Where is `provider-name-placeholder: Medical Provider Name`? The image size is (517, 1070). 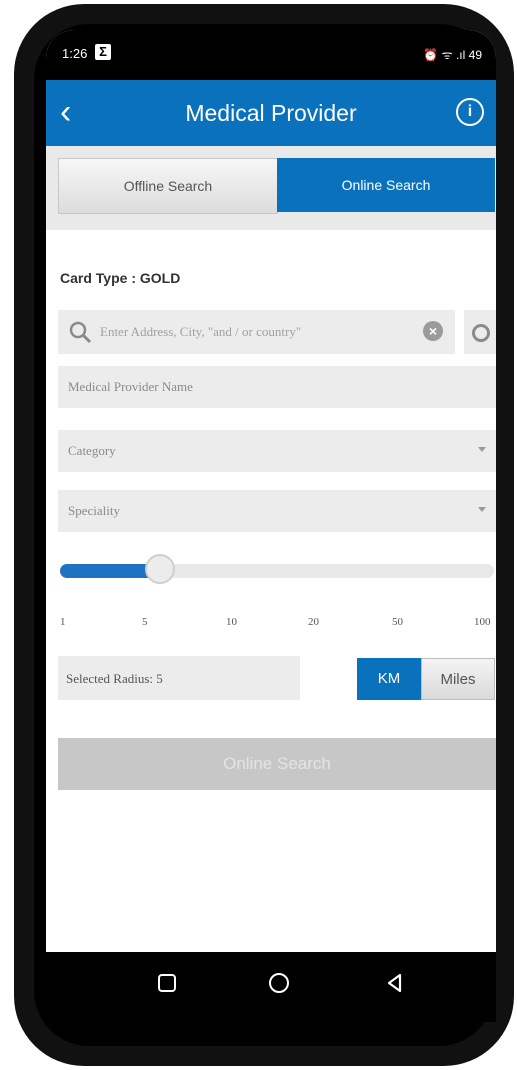
provider-name-placeholder: Medical Provider Name is located at coordinates (130, 386).